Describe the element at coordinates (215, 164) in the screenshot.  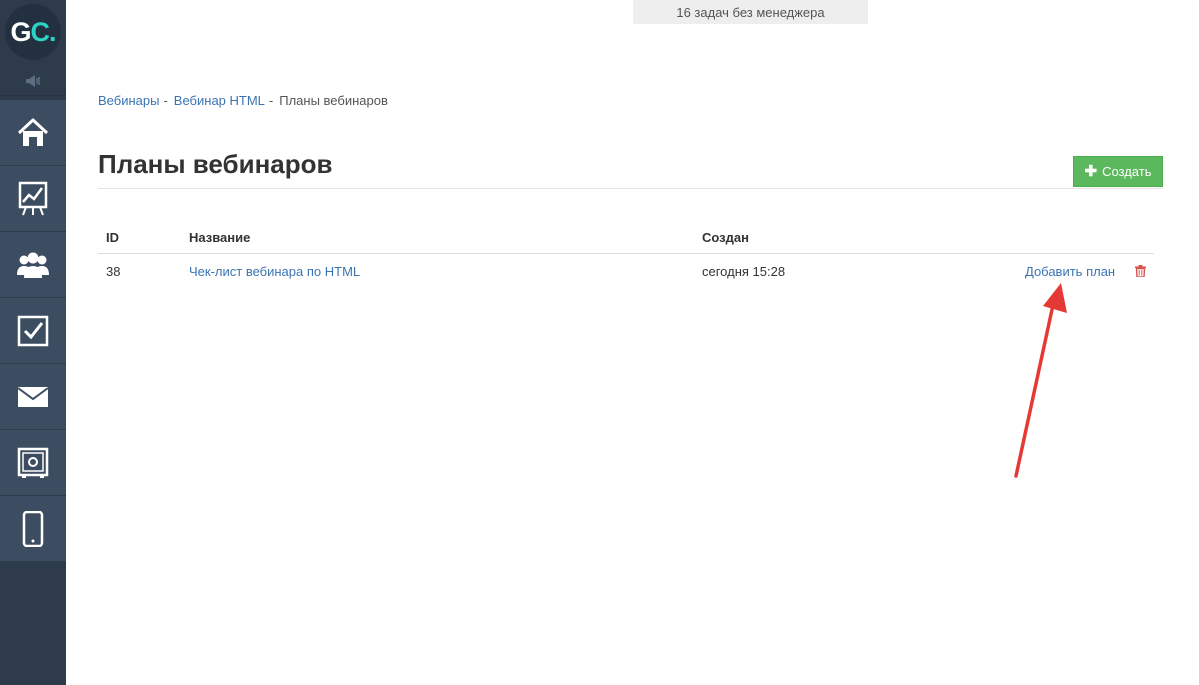
I see `page-title: Планы вебинаров` at that location.